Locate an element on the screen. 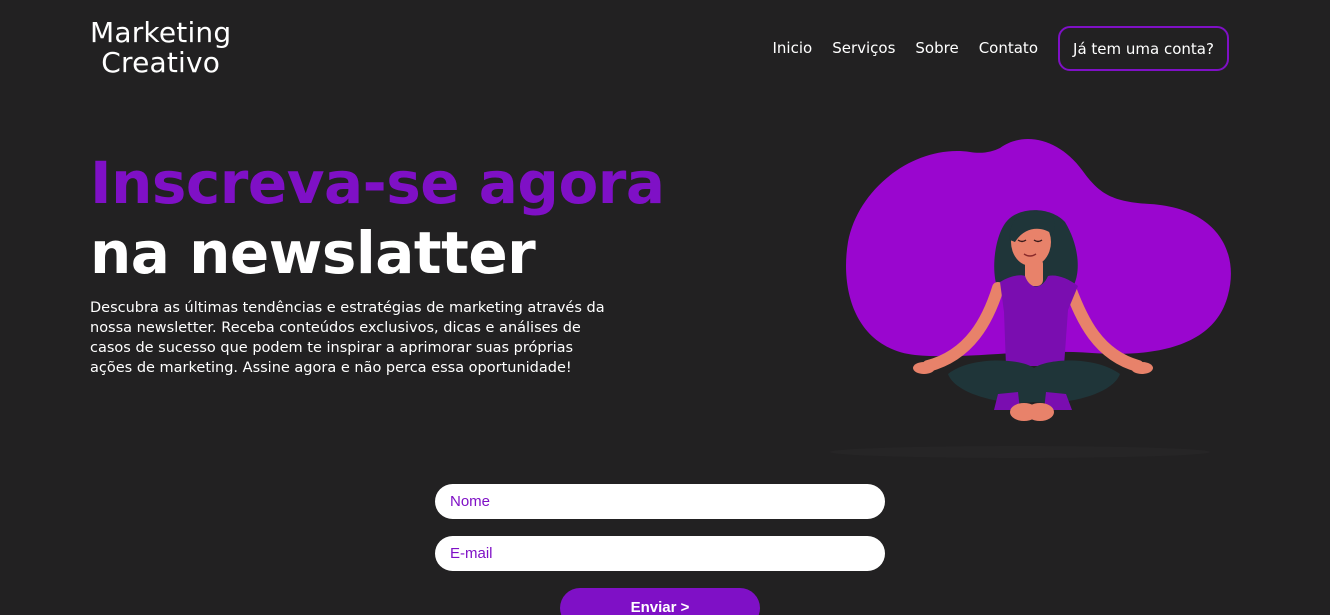  headline-accent: Inscreva-se agora is located at coordinates (377, 183).